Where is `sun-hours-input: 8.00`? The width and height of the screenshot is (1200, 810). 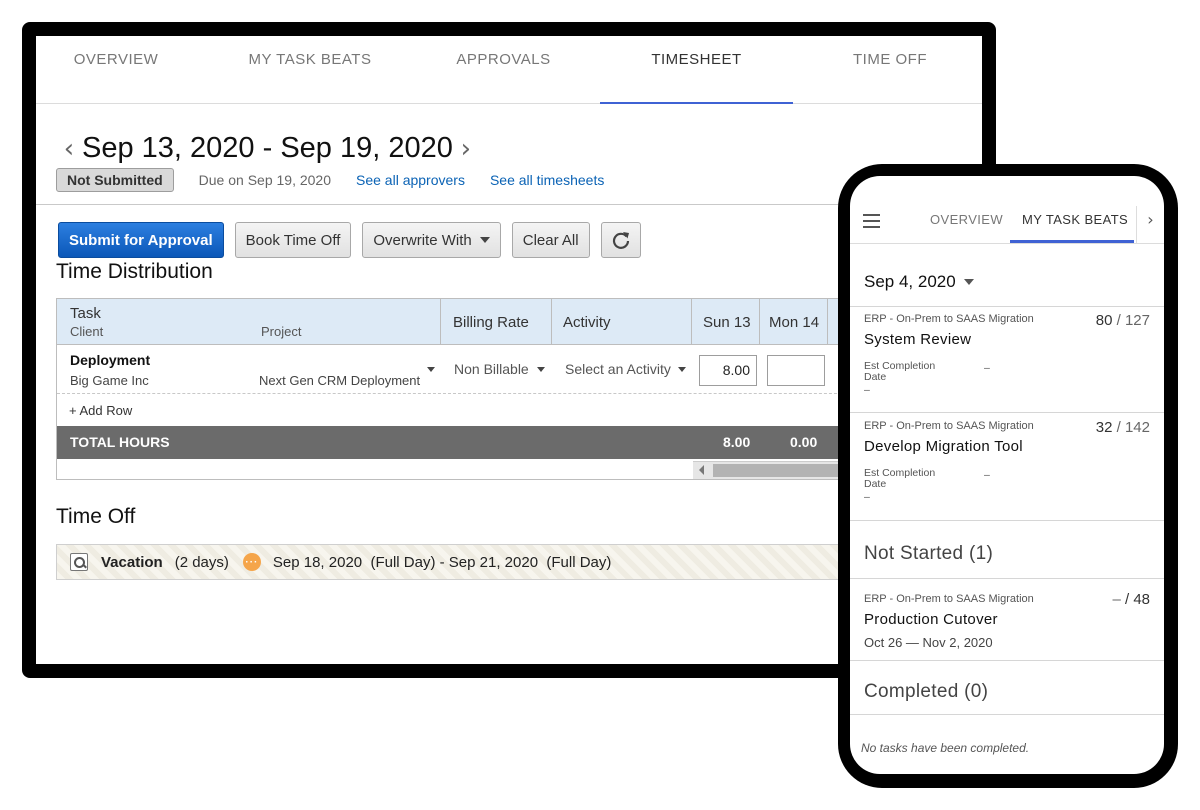
sun-hours-input: 8.00 is located at coordinates (728, 370).